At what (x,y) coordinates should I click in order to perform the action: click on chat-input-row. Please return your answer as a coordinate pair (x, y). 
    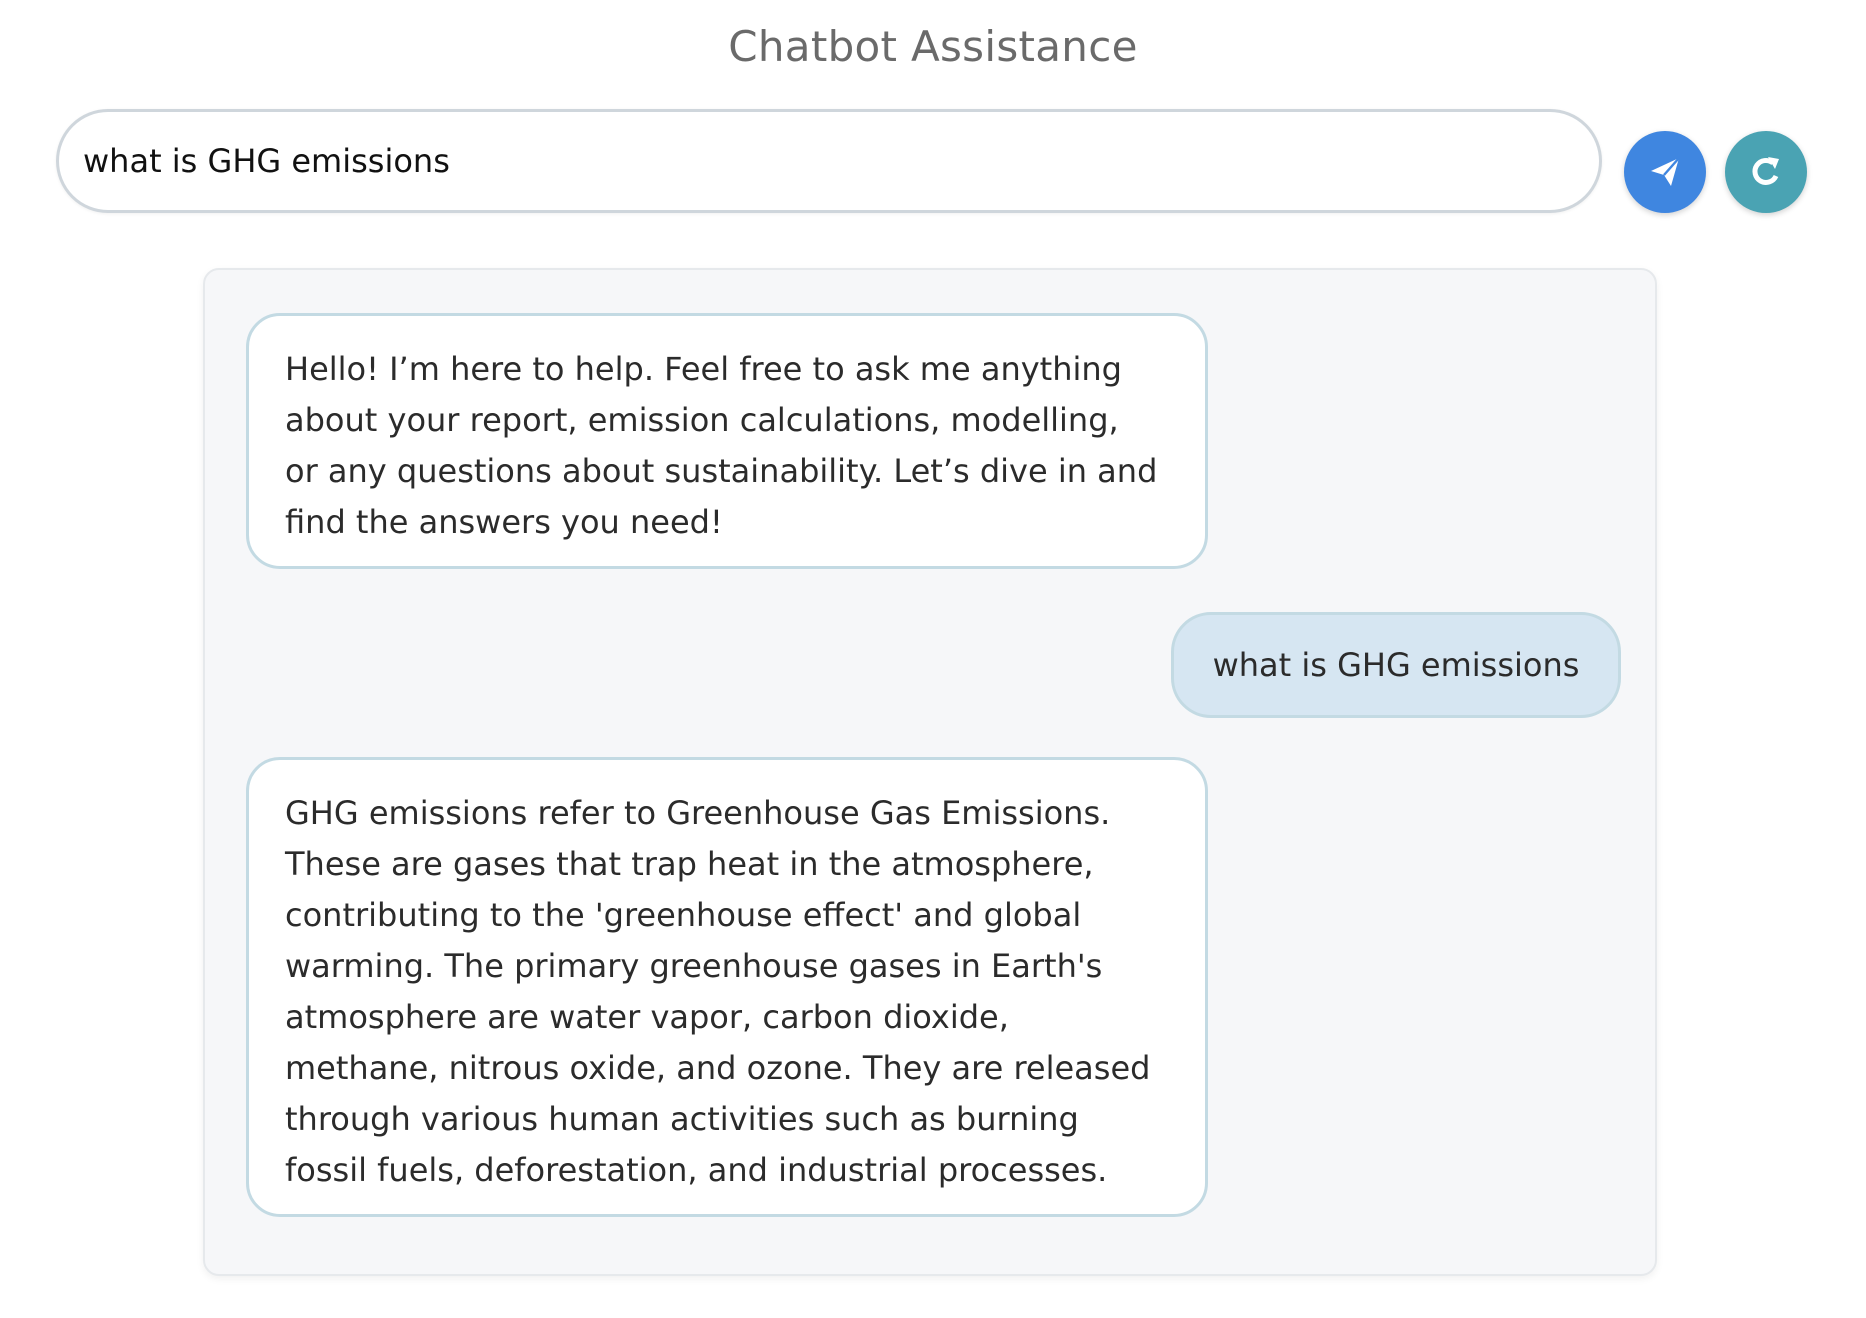
    Looking at the image, I should click on (931, 163).